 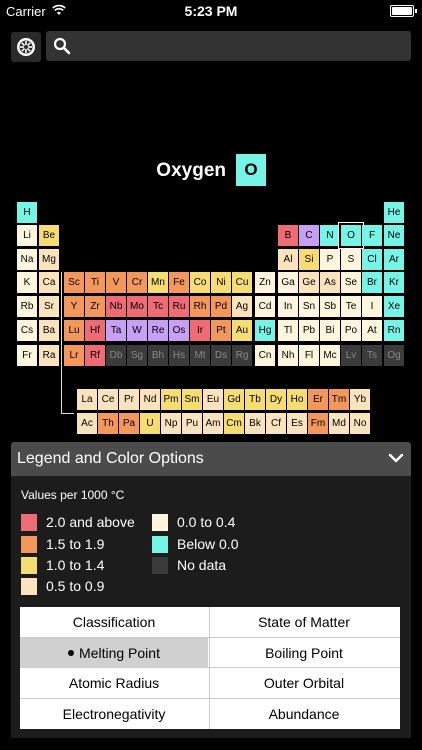 I want to click on element-cn: Cn, so click(x=265, y=355).